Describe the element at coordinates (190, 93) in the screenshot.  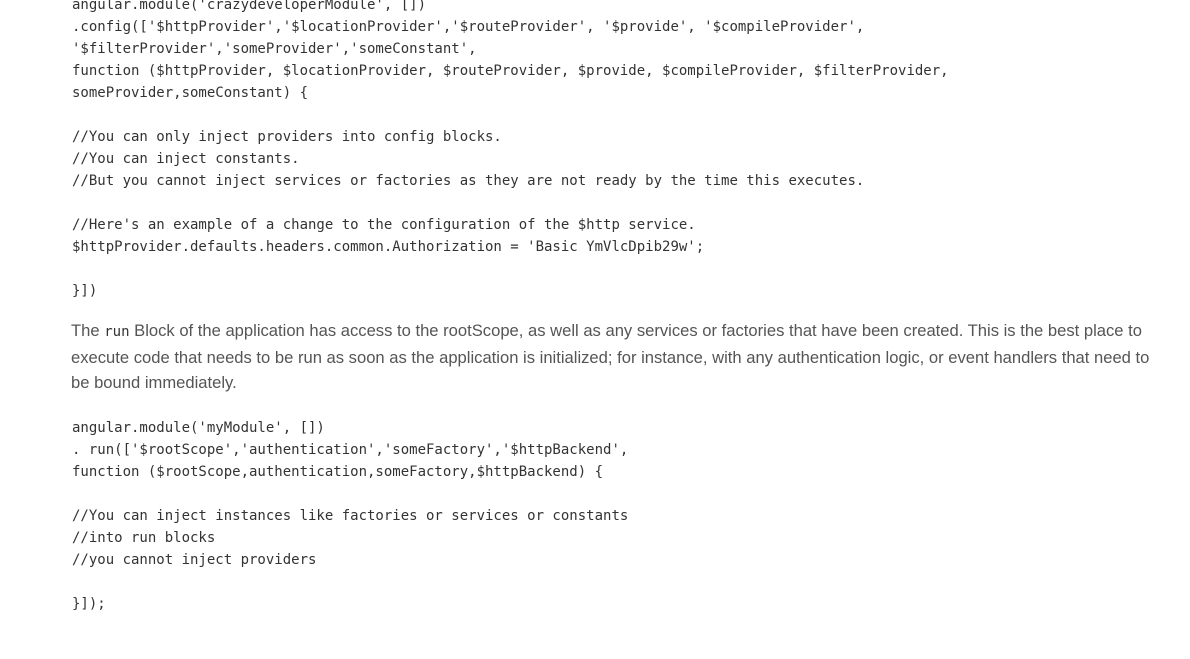
I see `code-line: someProvider,someConstant) {` at that location.